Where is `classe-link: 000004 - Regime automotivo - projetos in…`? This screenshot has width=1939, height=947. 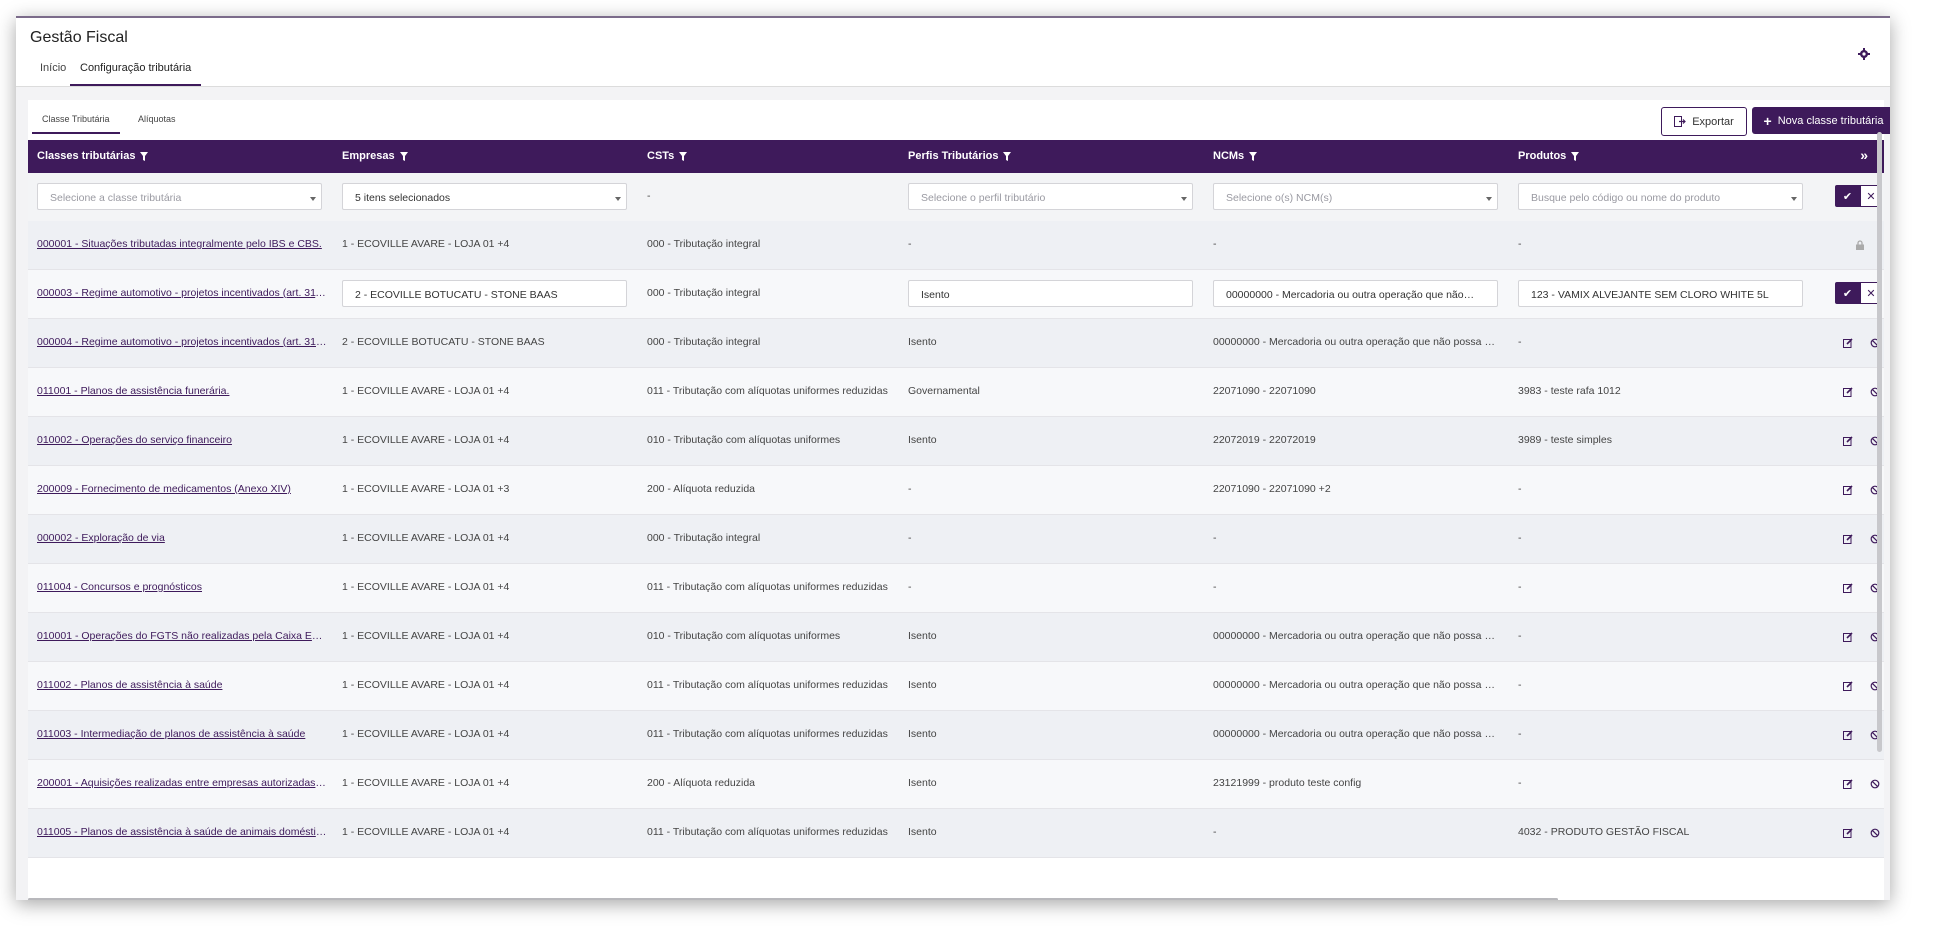 classe-link: 000004 - Regime automotivo - projetos in… is located at coordinates (182, 342).